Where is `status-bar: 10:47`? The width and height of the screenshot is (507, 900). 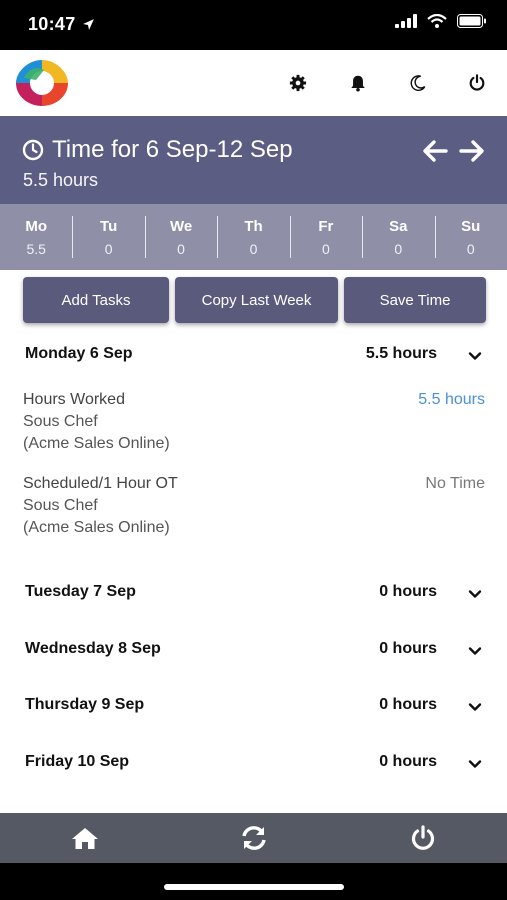 status-bar: 10:47 is located at coordinates (253, 25).